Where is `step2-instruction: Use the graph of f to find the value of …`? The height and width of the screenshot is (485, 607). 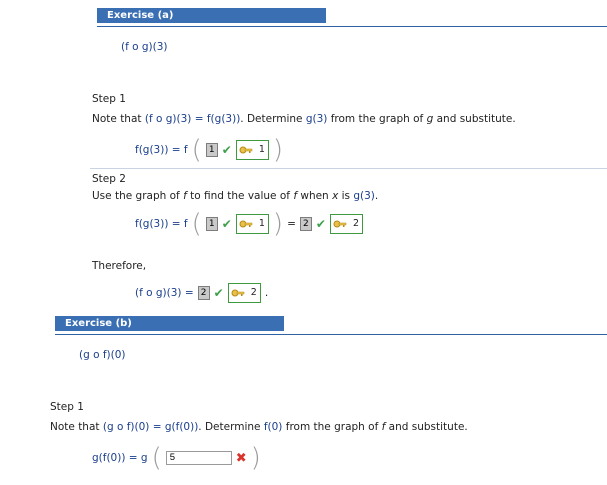 step2-instruction: Use the graph of f to find the value of … is located at coordinates (235, 196).